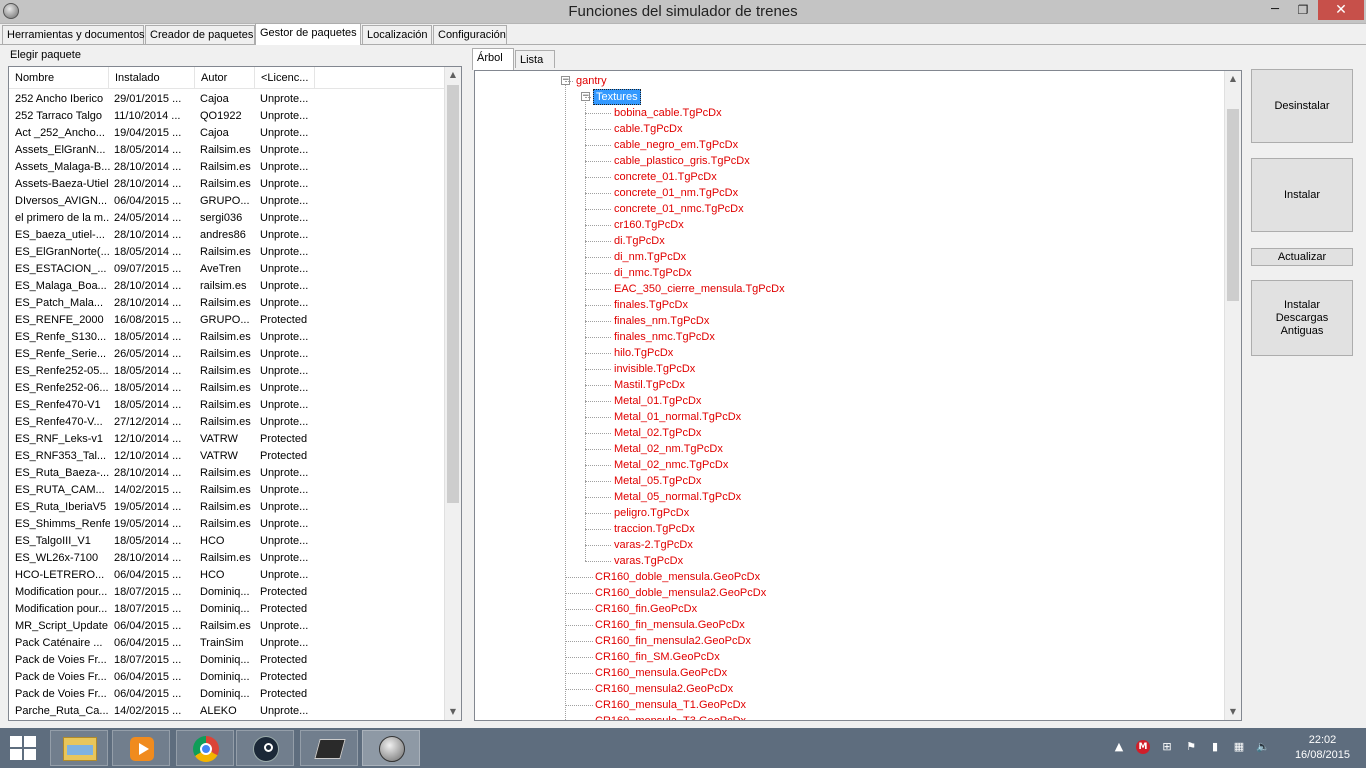 The height and width of the screenshot is (768, 1366). Describe the element at coordinates (654, 369) in the screenshot. I see `tree-node-texture: invisible.TgPcDx` at that location.